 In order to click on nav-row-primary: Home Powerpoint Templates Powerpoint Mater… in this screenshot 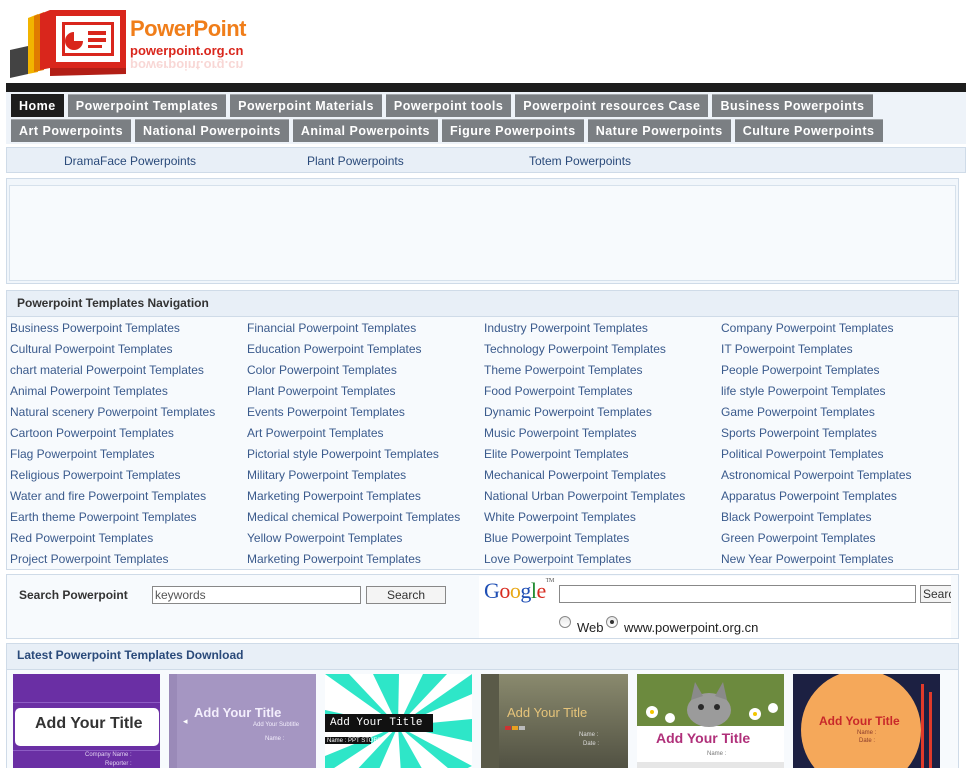, I will do `click(442, 105)`.